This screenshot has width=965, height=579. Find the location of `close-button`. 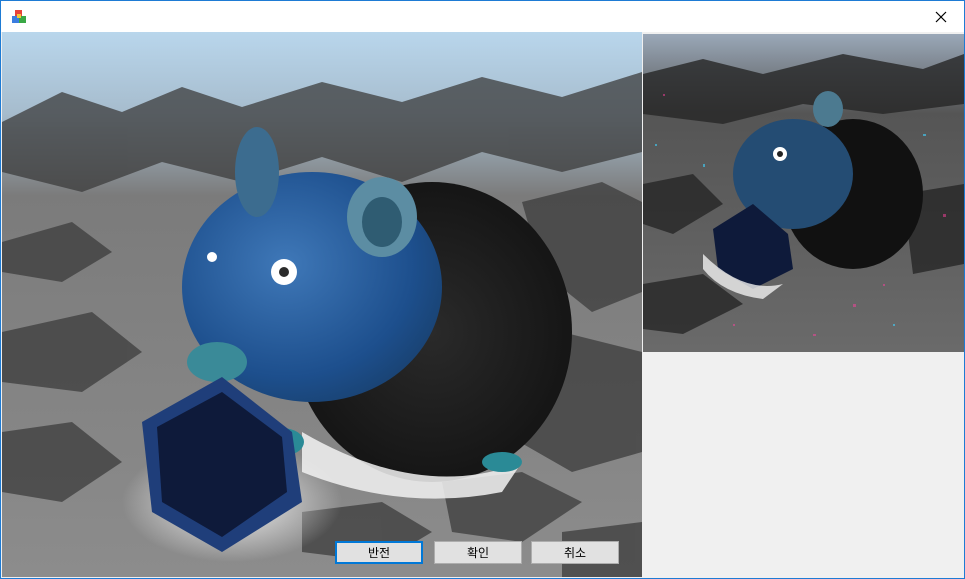

close-button is located at coordinates (941, 16).